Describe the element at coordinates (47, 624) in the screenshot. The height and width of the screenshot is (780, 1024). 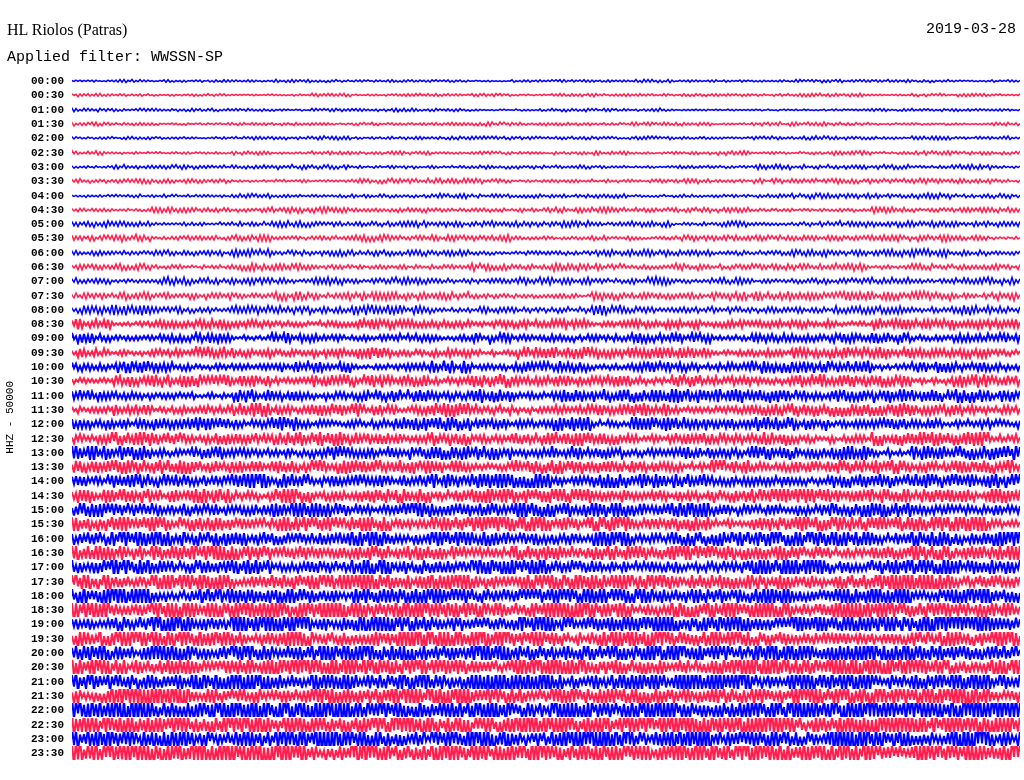
I see `time-label: 19:00` at that location.